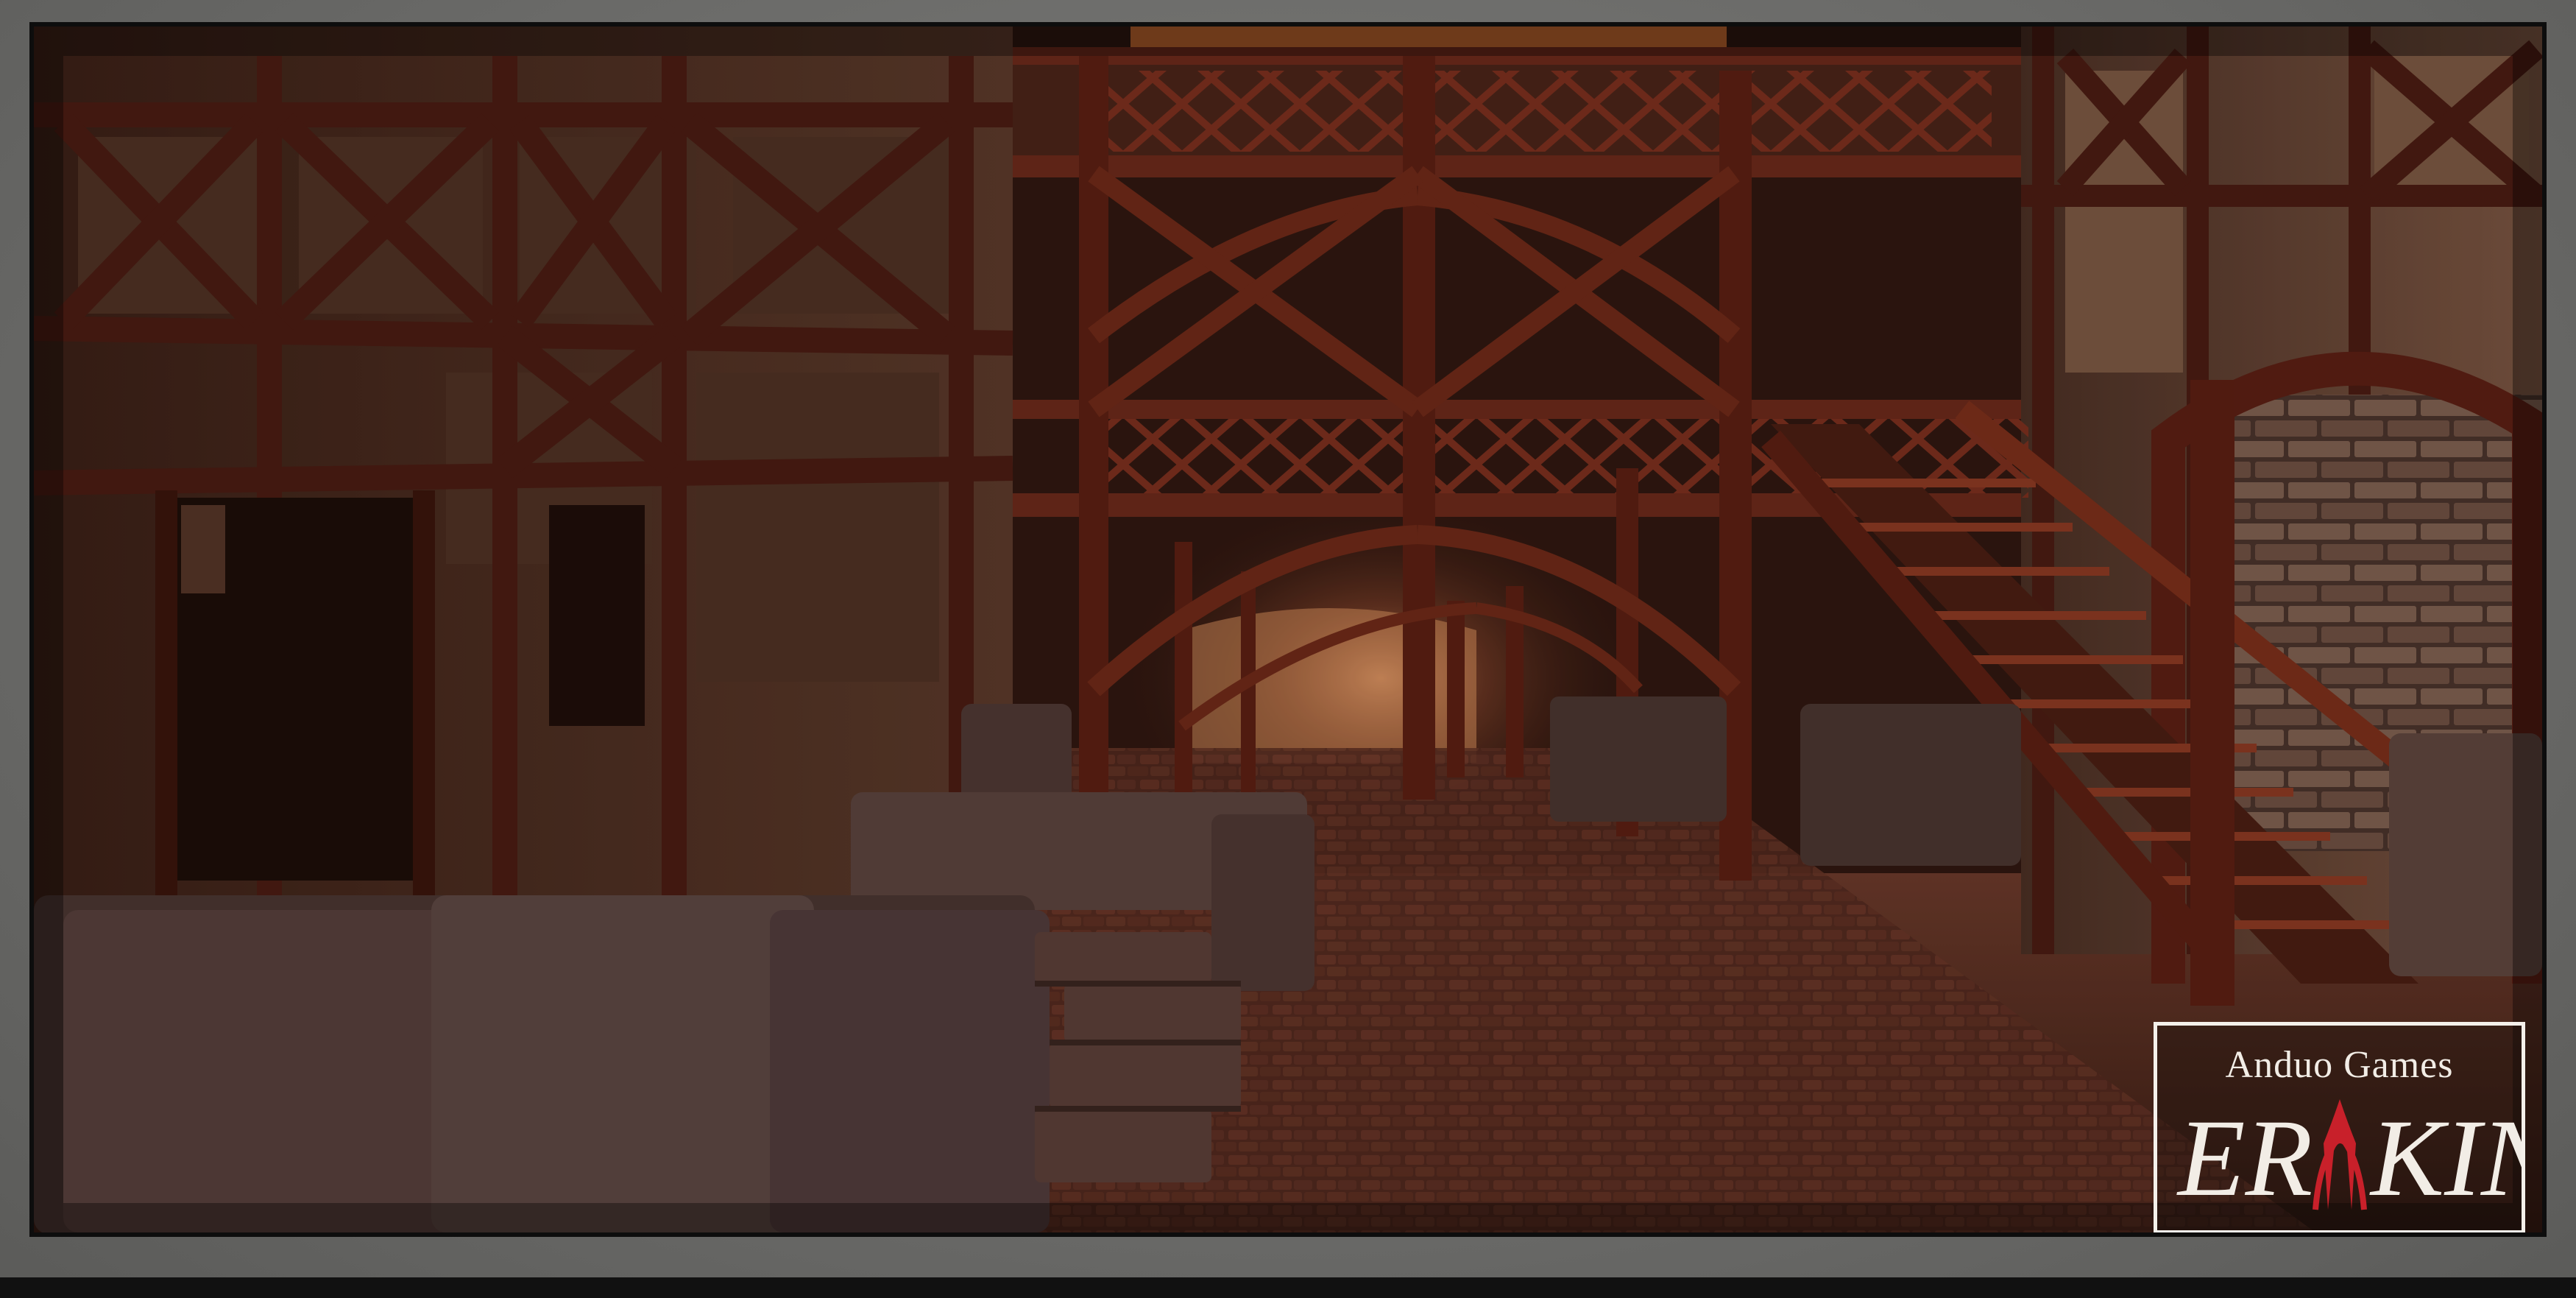 The width and height of the screenshot is (2576, 1298). Describe the element at coordinates (2339, 1065) in the screenshot. I see `company-name: Anduo Games` at that location.